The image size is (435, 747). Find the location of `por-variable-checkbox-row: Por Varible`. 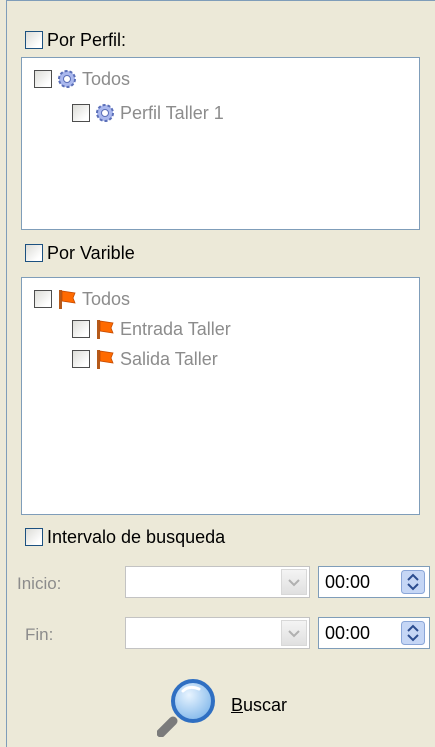

por-variable-checkbox-row: Por Varible is located at coordinates (80, 253).